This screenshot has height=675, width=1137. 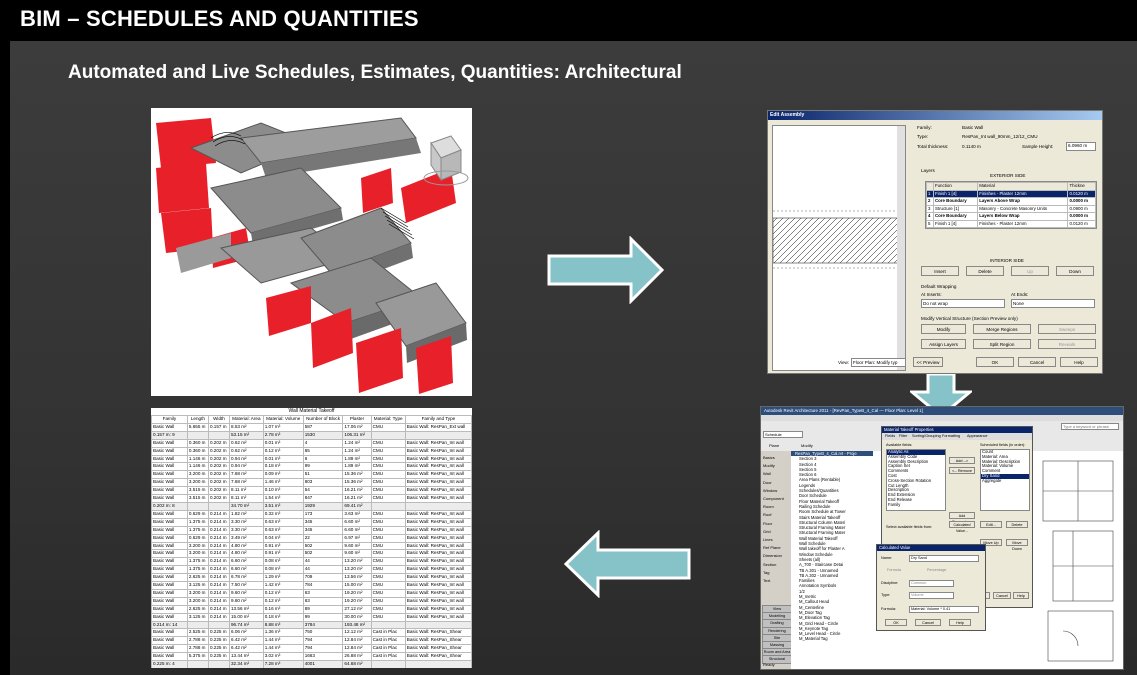 I want to click on schedule-cell: 16.21 m², so click(x=357, y=498).